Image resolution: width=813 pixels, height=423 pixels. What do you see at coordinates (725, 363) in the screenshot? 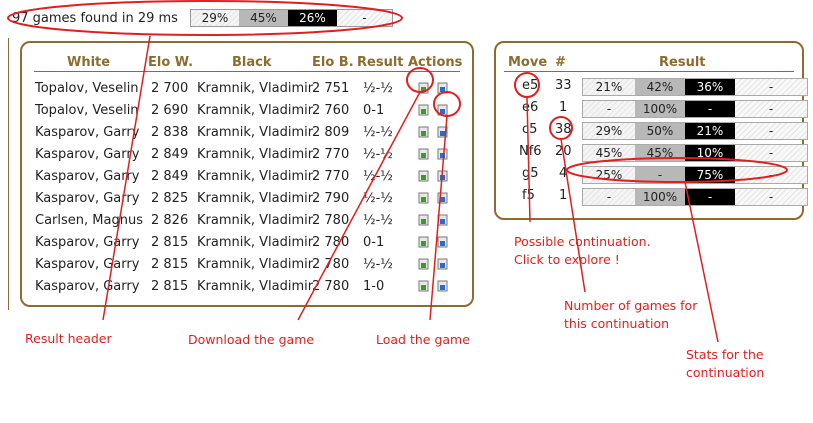
I see `annotation-stats: Stats for the continuation` at bounding box center [725, 363].